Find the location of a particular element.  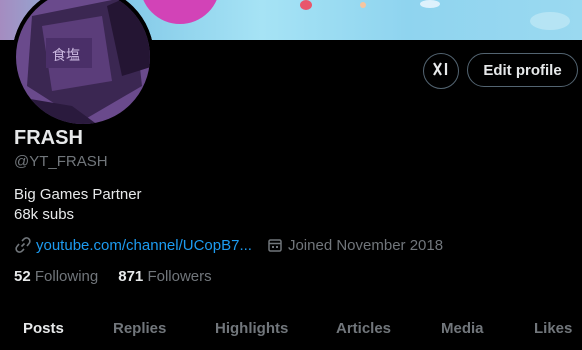

x-logo-icon is located at coordinates (441, 71).